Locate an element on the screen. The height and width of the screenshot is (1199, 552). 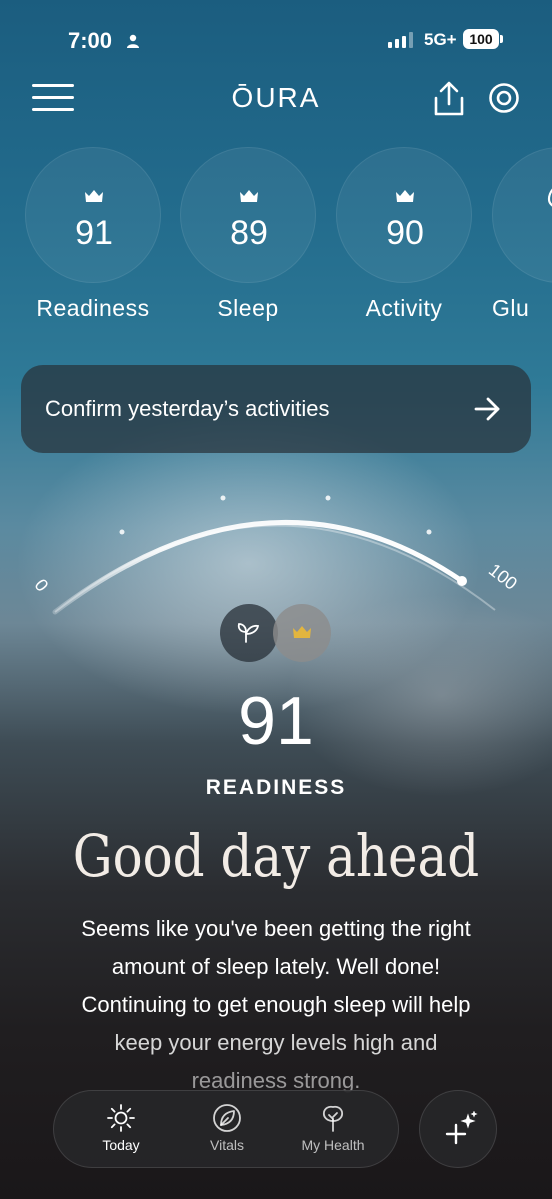
score-circle: 89 is located at coordinates (248, 215).